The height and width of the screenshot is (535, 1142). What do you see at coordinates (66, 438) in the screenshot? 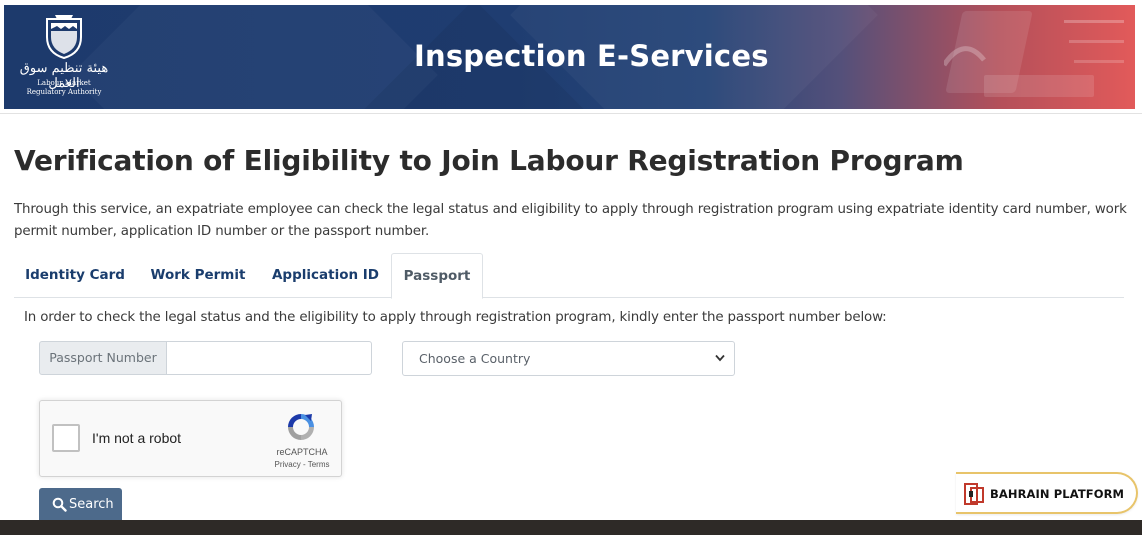
I see `recaptcha-checkbox` at bounding box center [66, 438].